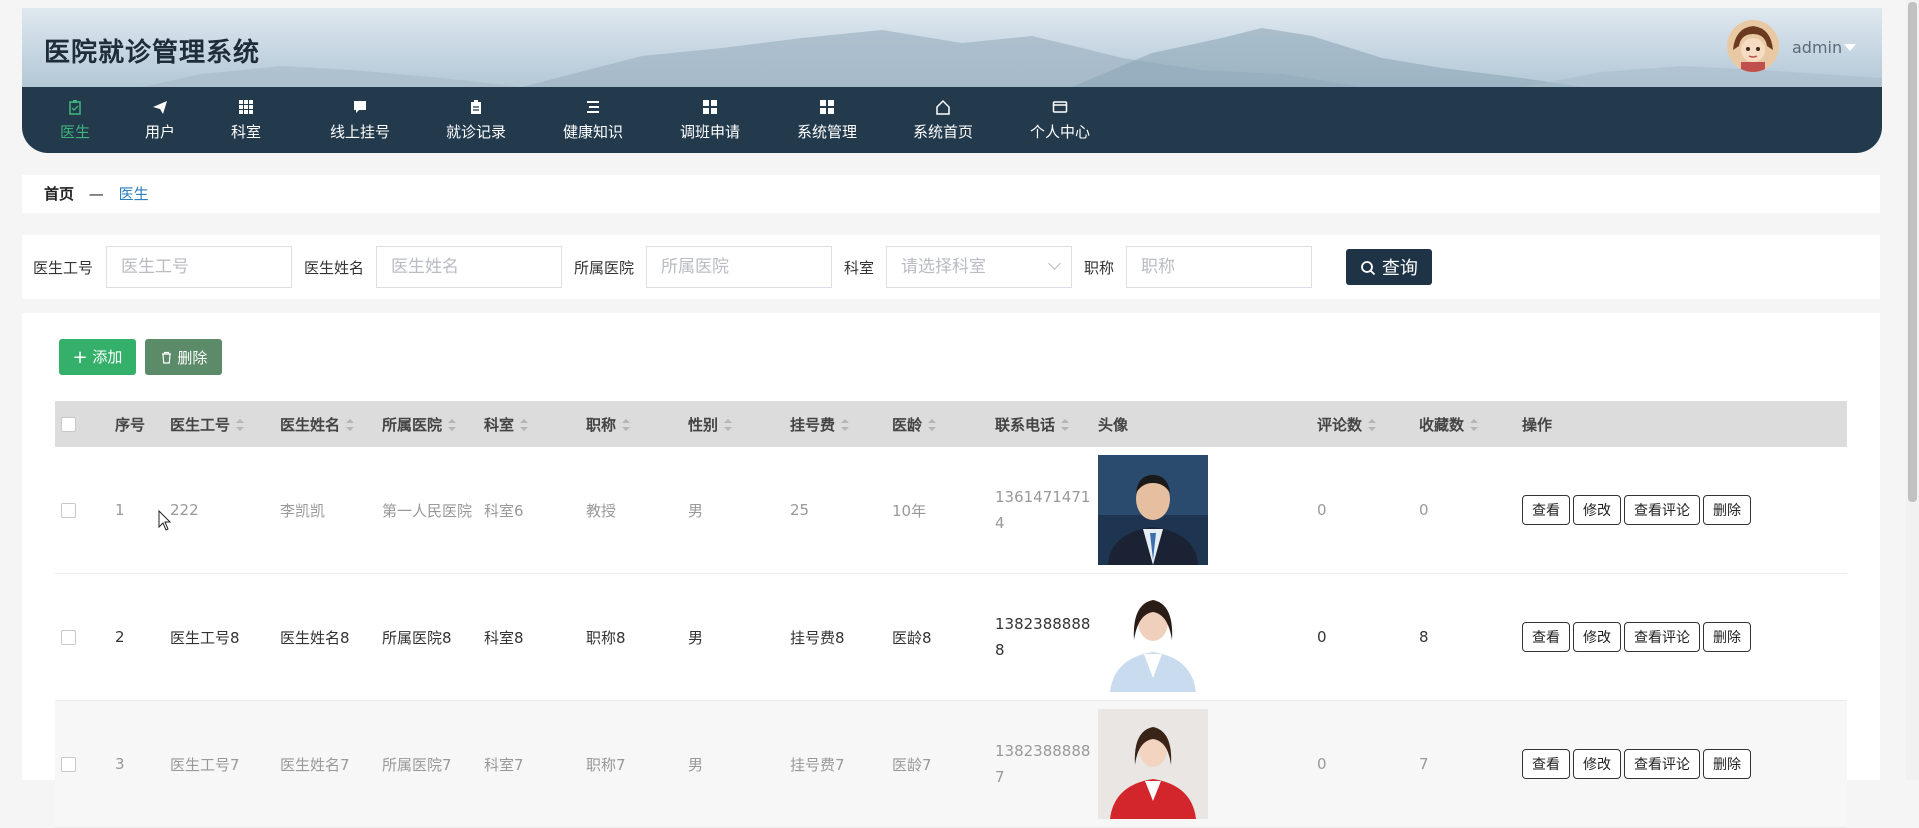  What do you see at coordinates (631, 510) in the screenshot?
I see `cell-title: 教授` at bounding box center [631, 510].